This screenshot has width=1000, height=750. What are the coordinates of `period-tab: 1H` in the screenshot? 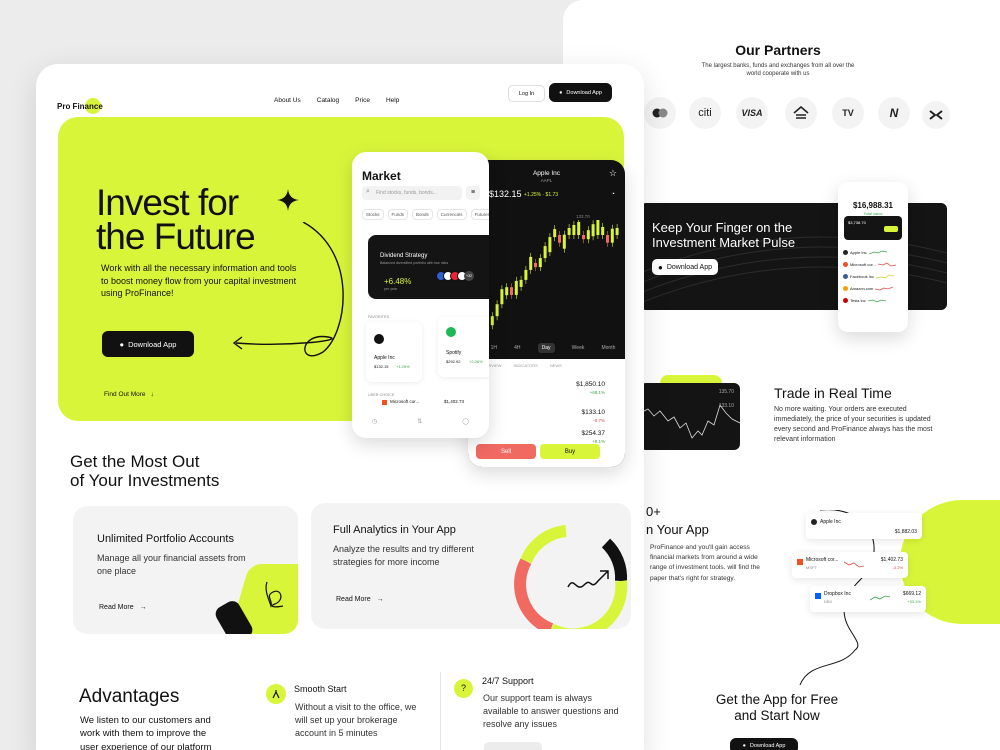 It's located at (494, 348).